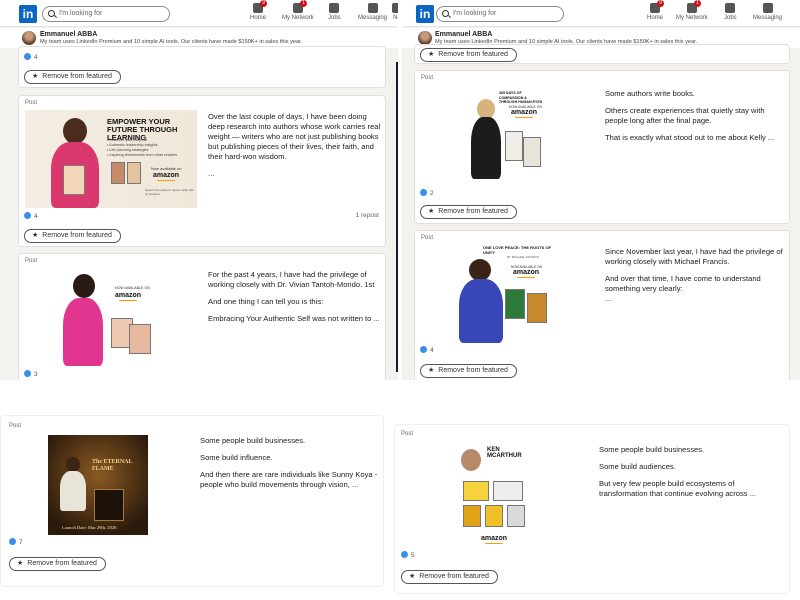 The height and width of the screenshot is (600, 800). What do you see at coordinates (31, 374) in the screenshot?
I see `reaction-count: 3` at bounding box center [31, 374].